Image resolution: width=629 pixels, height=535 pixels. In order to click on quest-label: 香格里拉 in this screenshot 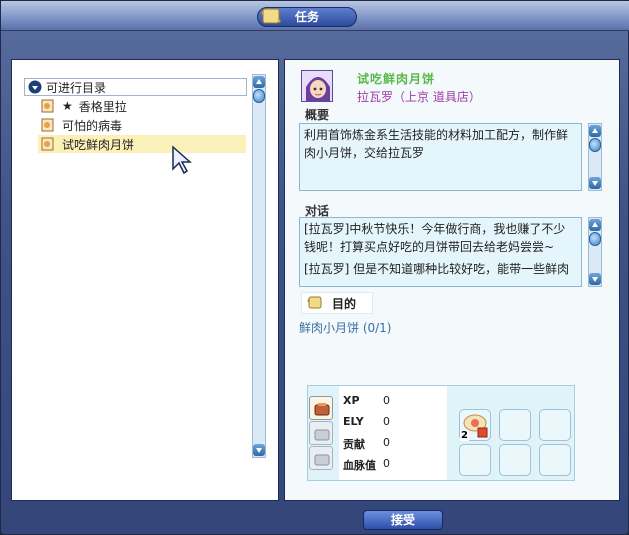, I will do `click(102, 106)`.